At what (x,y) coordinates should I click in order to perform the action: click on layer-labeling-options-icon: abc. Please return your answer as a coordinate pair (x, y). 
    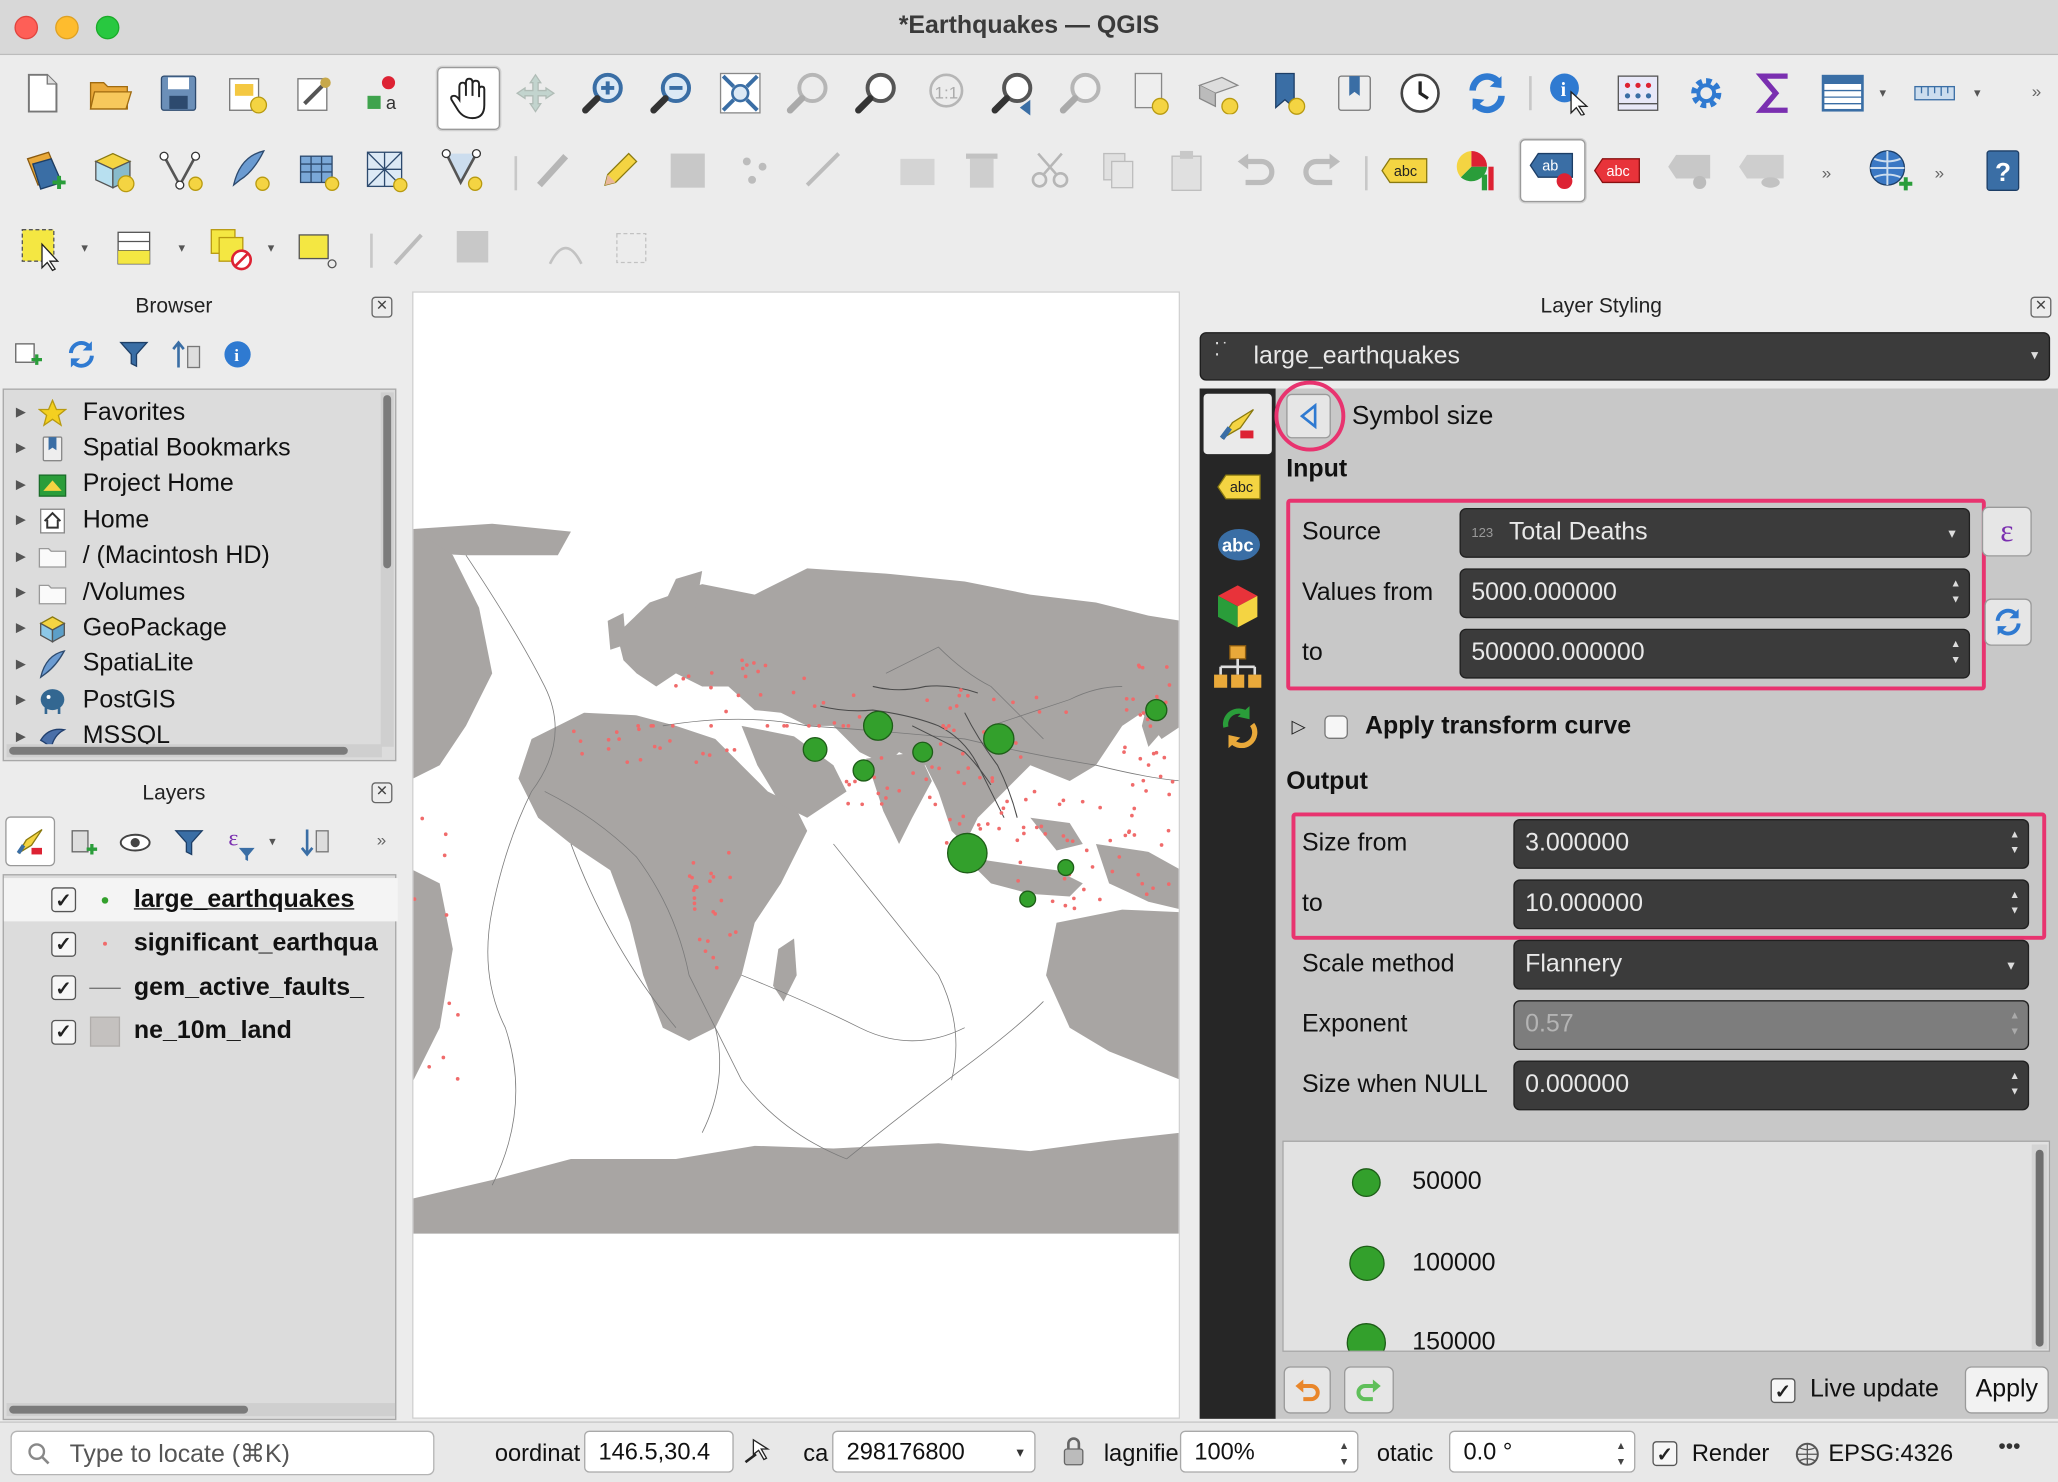
    Looking at the image, I should click on (1404, 170).